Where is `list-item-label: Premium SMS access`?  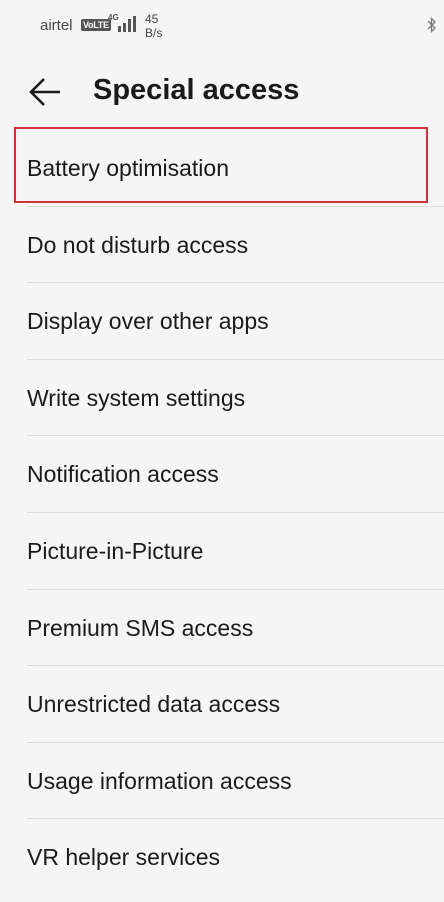
list-item-label: Premium SMS access is located at coordinates (140, 627).